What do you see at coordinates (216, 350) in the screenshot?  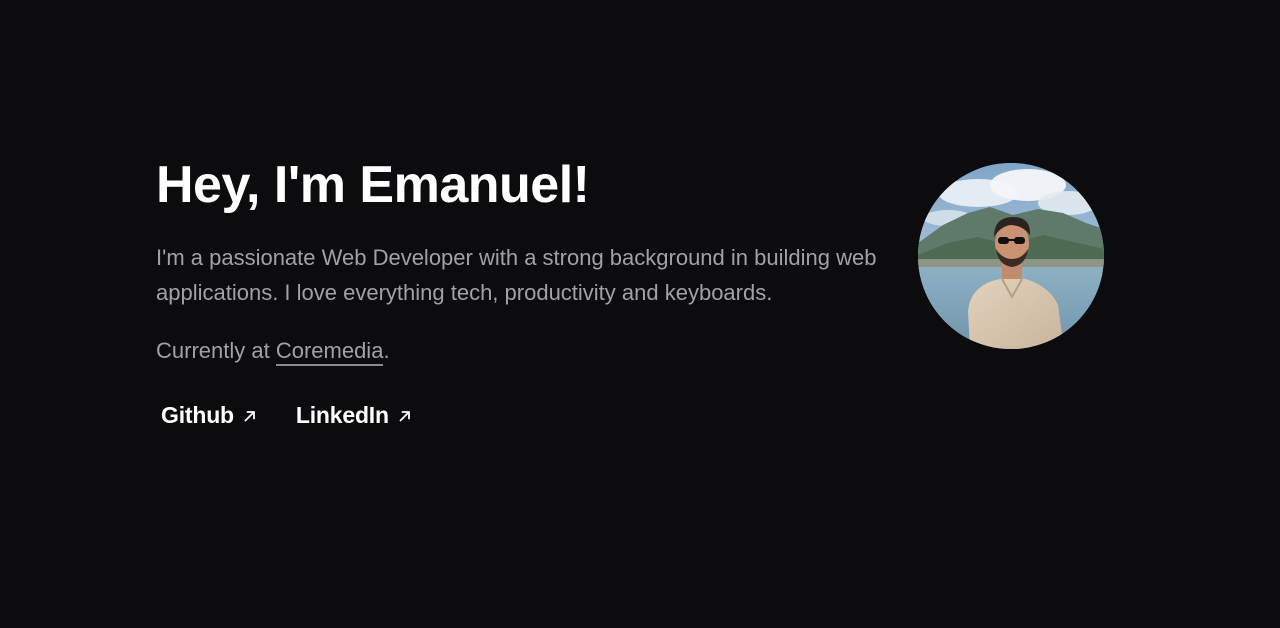 I see `current-prefix: Currently at` at bounding box center [216, 350].